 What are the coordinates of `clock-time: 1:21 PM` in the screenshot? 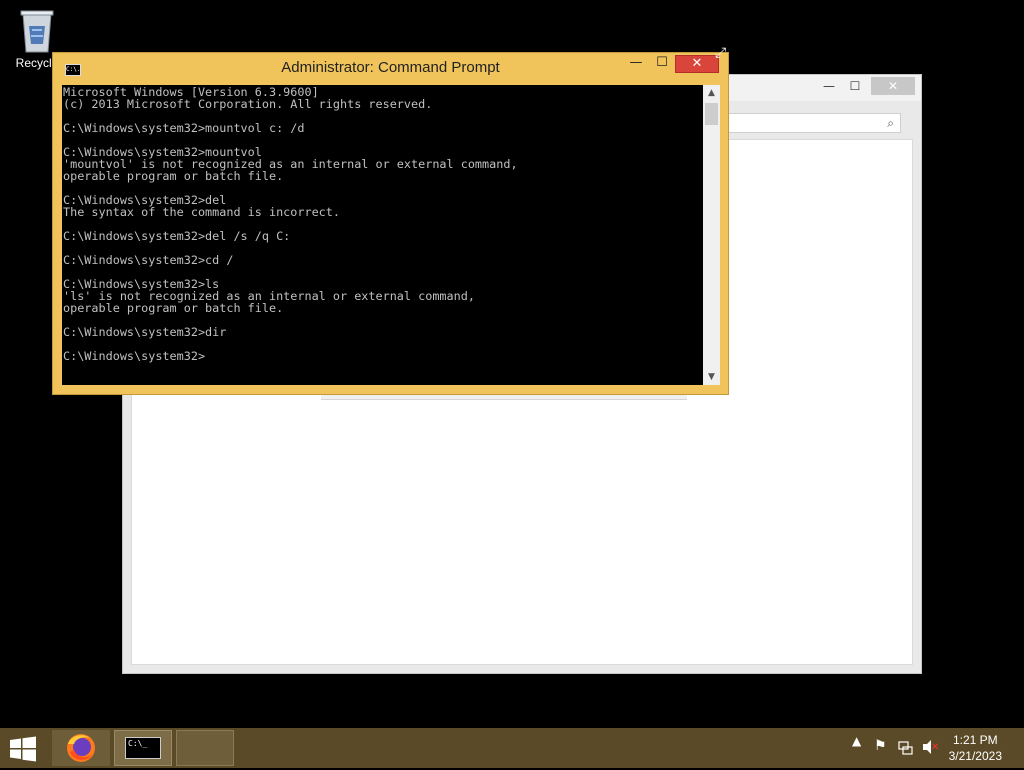 It's located at (975, 740).